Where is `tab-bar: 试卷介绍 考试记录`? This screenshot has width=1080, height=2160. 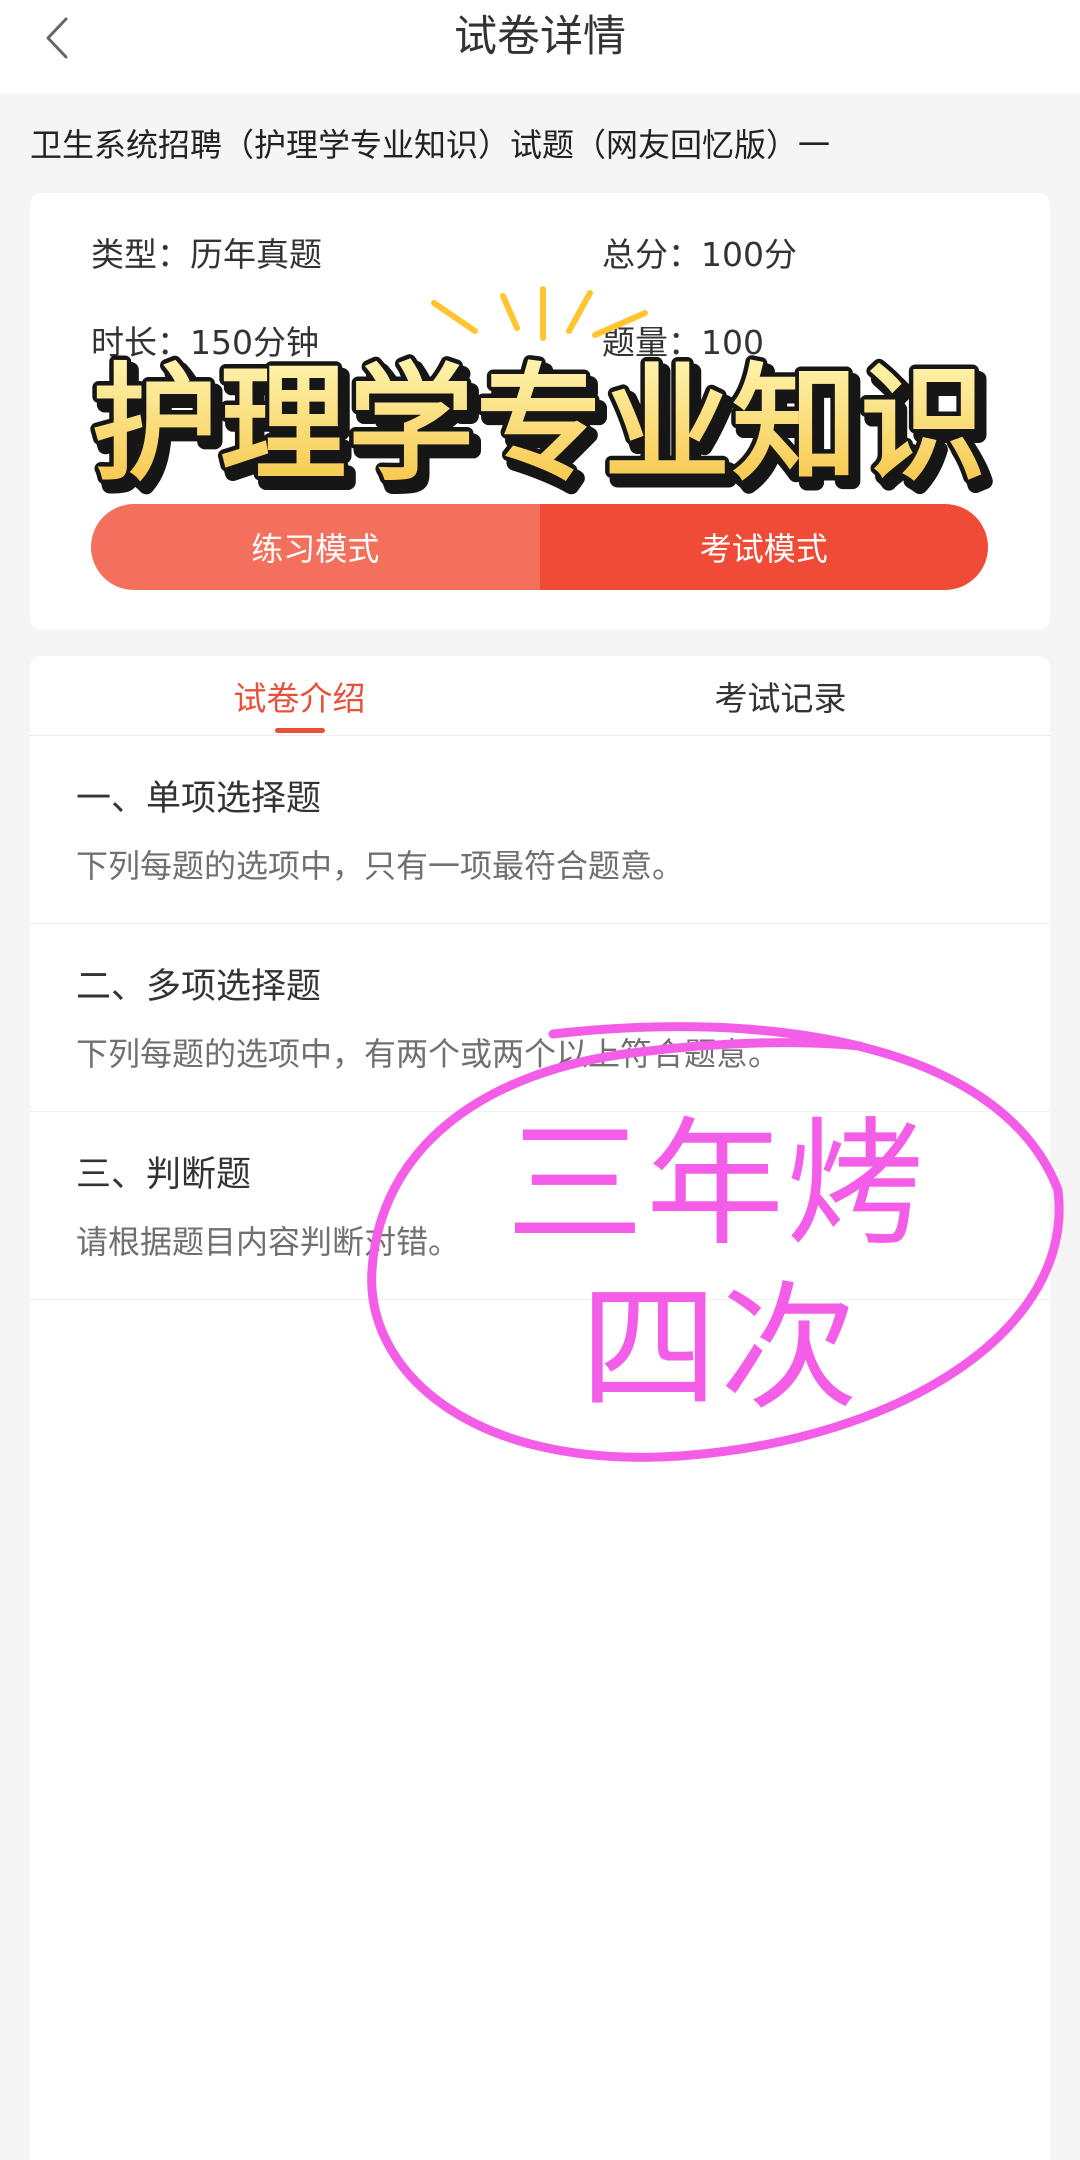 tab-bar: 试卷介绍 考试记录 is located at coordinates (540, 696).